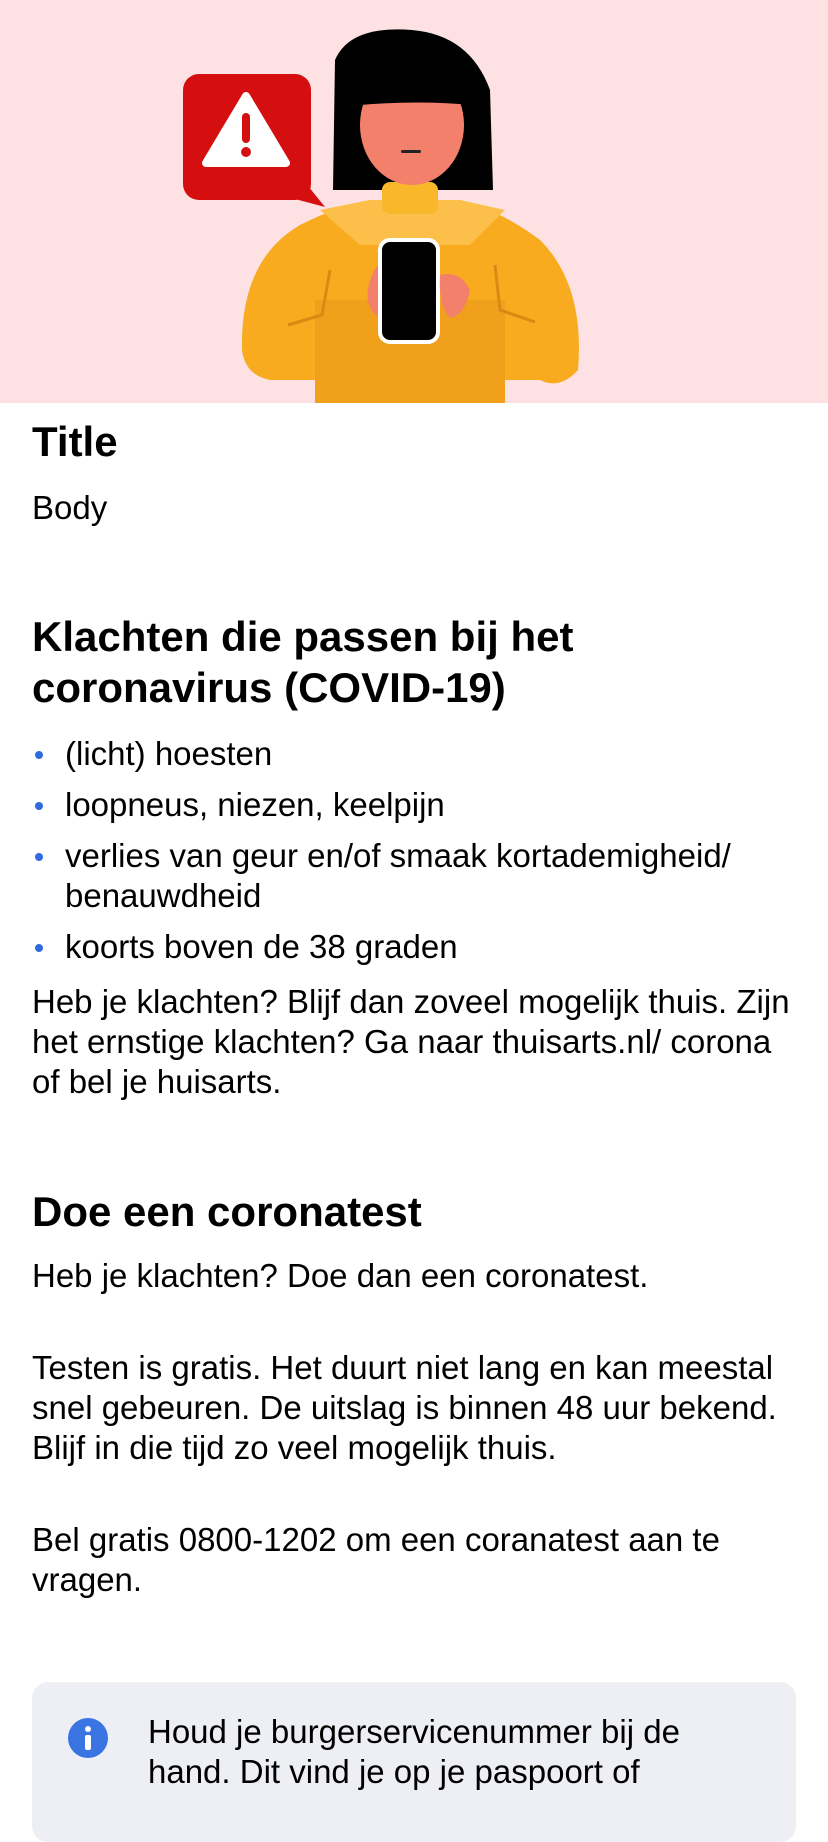 This screenshot has height=1842, width=828. Describe the element at coordinates (70, 507) in the screenshot. I see `body-text: Body` at that location.